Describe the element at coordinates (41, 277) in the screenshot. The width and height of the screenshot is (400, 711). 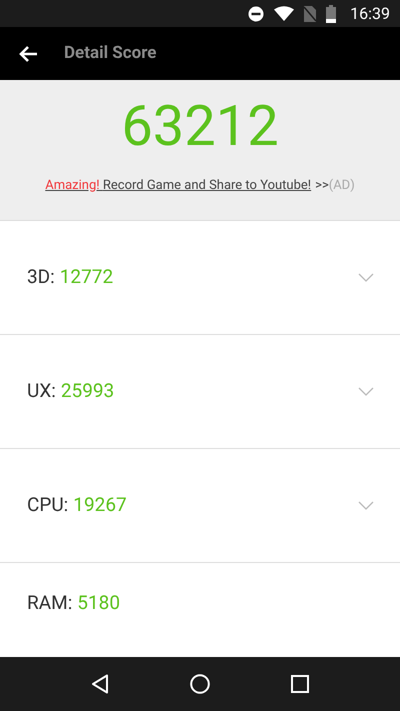
I see `category-label: 3D:` at that location.